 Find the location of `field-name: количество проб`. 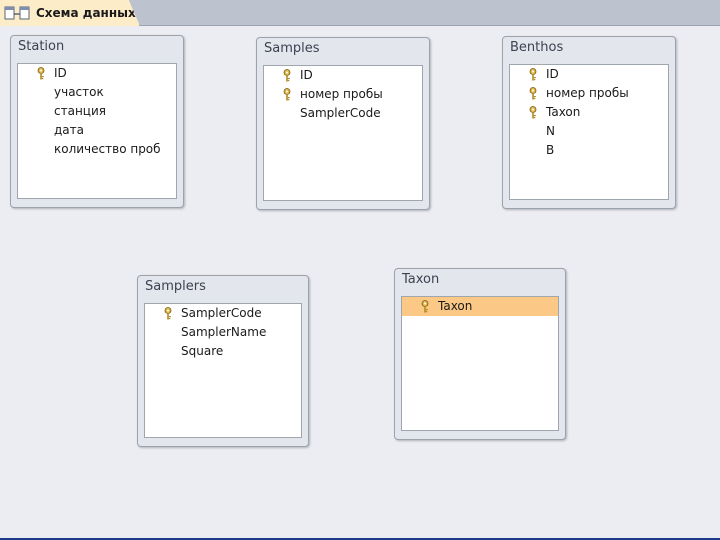

field-name: количество проб is located at coordinates (107, 149).